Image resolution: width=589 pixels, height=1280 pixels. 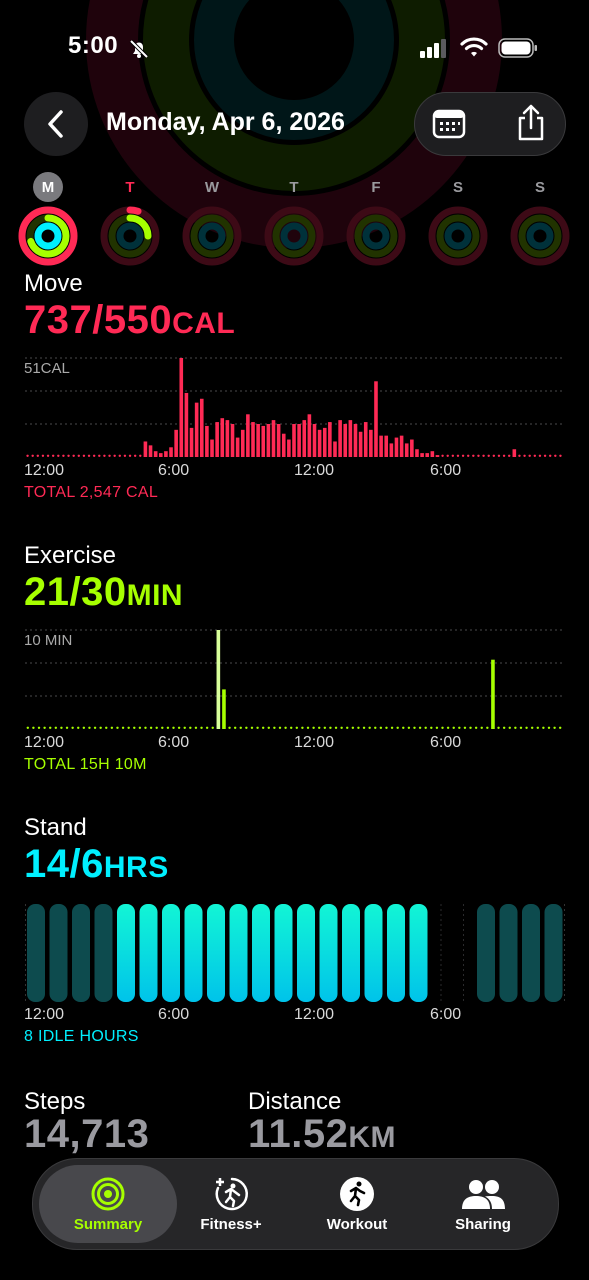 I want to click on tab-sharing: Sharing, so click(x=483, y=1204).